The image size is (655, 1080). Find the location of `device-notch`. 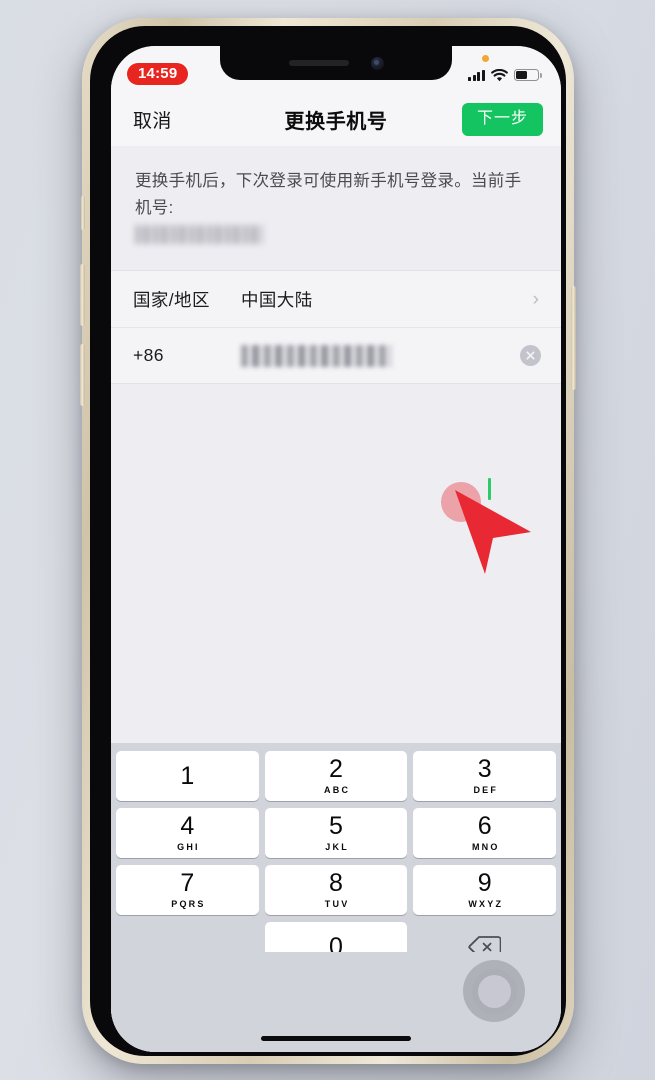

device-notch is located at coordinates (336, 63).